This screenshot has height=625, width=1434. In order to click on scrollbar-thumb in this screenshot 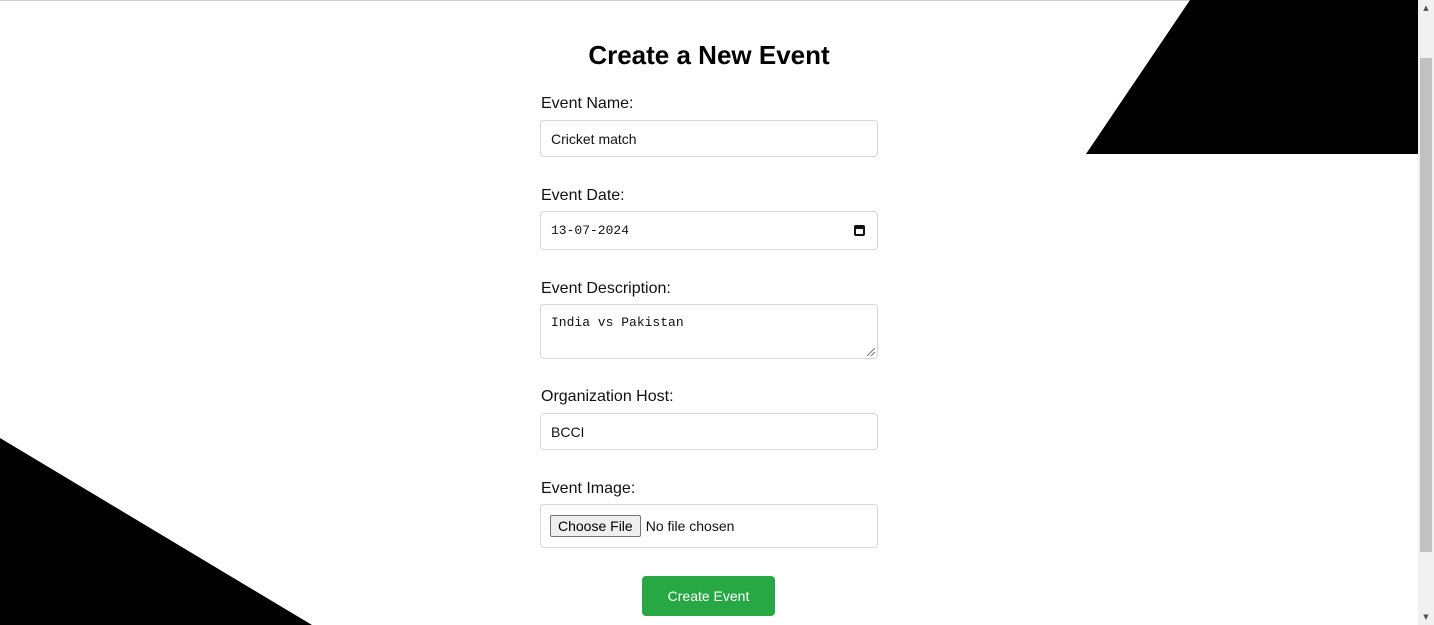, I will do `click(1426, 305)`.